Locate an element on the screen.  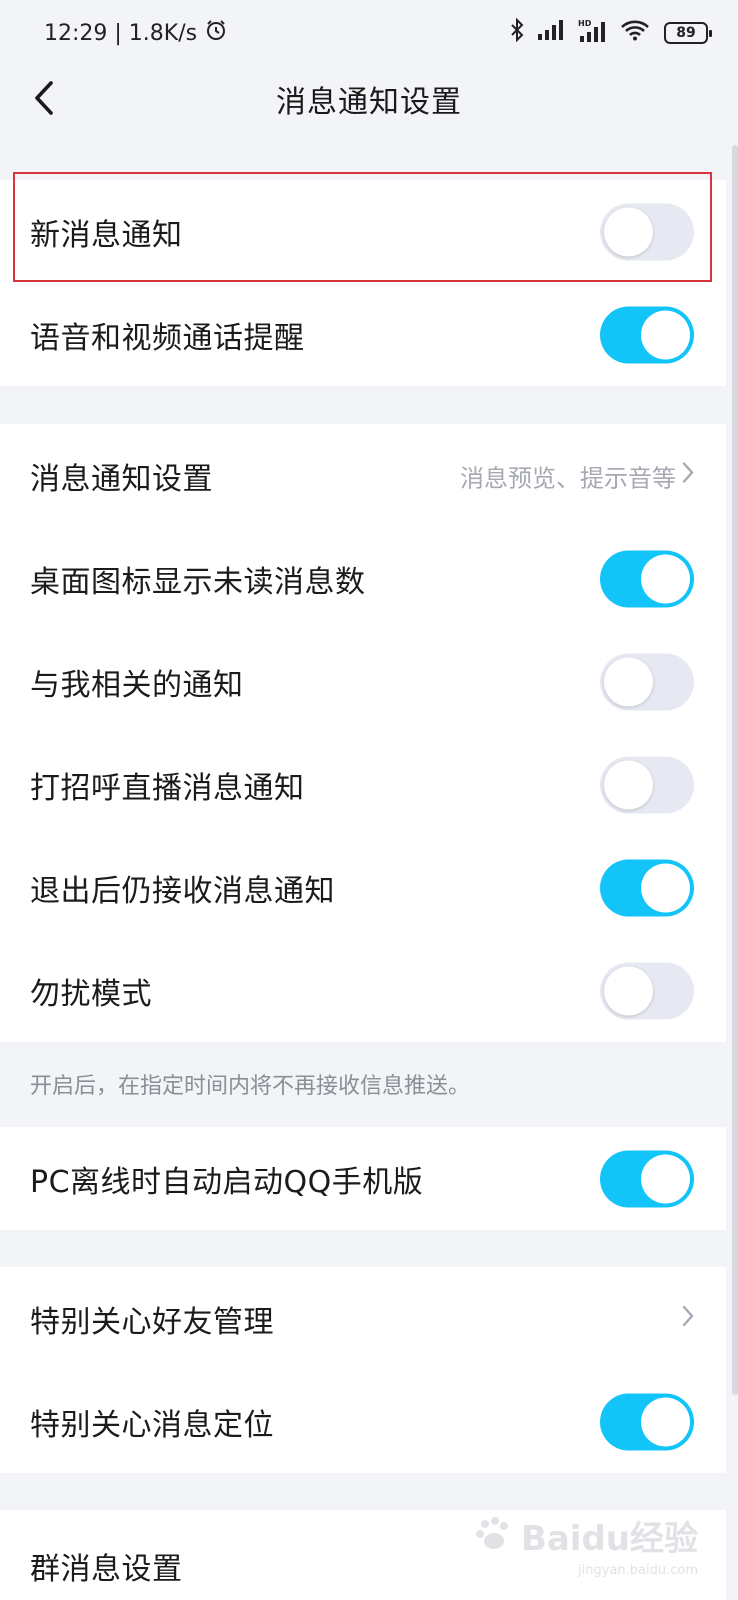
live-greeting-toggle is located at coordinates (647, 784).